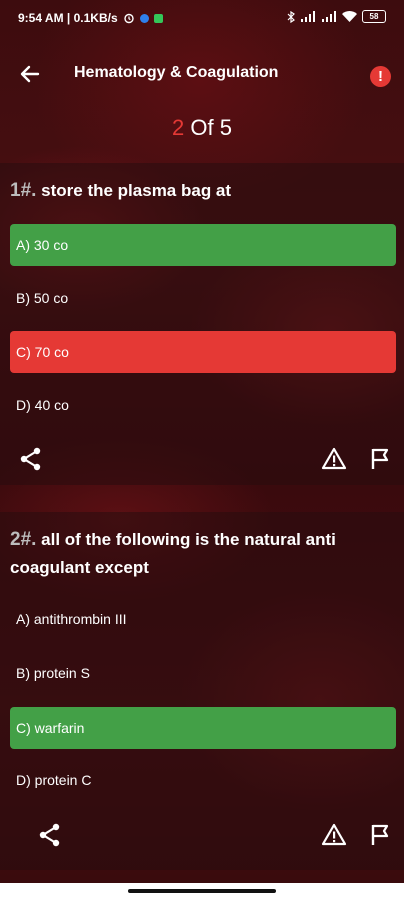 The height and width of the screenshot is (900, 404). What do you see at coordinates (30, 74) in the screenshot?
I see `back-arrow-icon` at bounding box center [30, 74].